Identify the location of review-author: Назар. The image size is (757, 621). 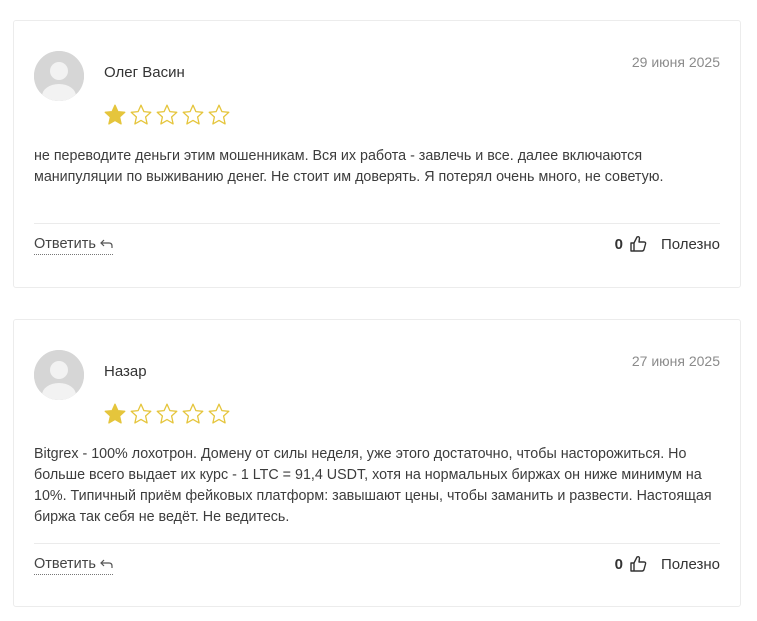
(125, 371).